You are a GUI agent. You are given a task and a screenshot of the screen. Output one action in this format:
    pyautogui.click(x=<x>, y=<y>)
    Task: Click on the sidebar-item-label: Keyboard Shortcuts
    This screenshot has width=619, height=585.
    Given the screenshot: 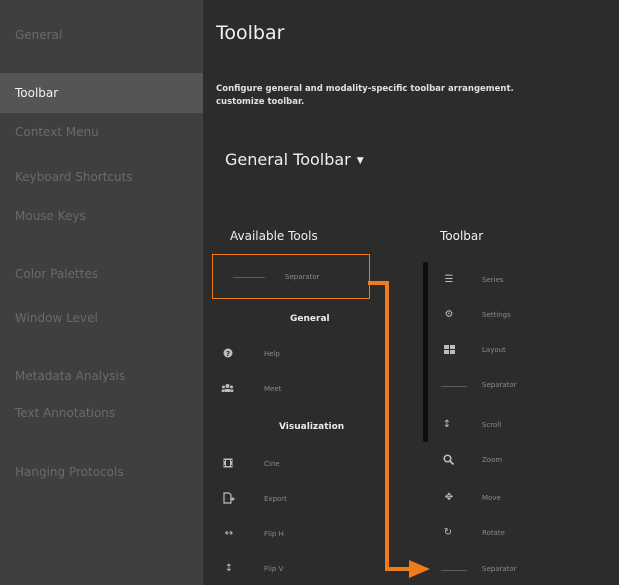 What is the action you would take?
    pyautogui.click(x=74, y=177)
    